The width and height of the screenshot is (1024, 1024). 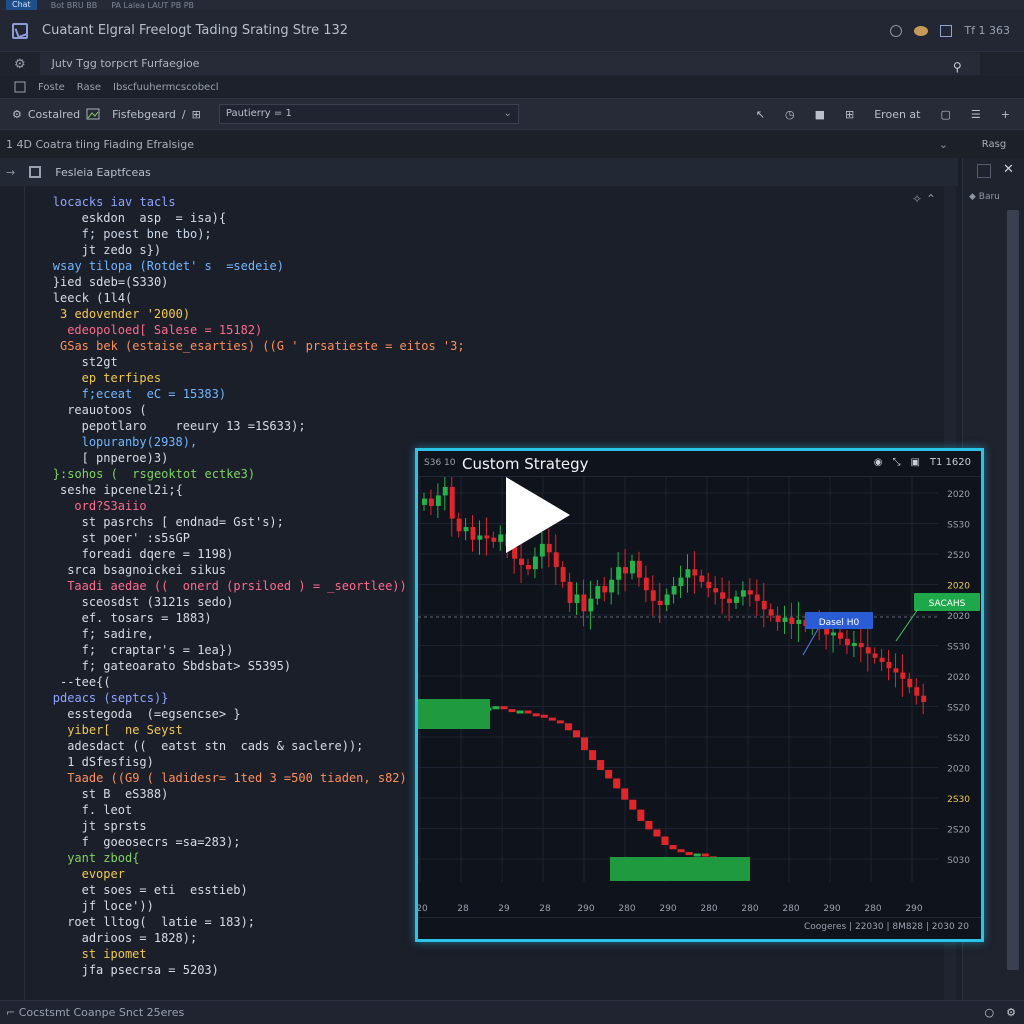 I want to click on top-tab: PA Lalea LAUT PB PB, so click(x=152, y=5).